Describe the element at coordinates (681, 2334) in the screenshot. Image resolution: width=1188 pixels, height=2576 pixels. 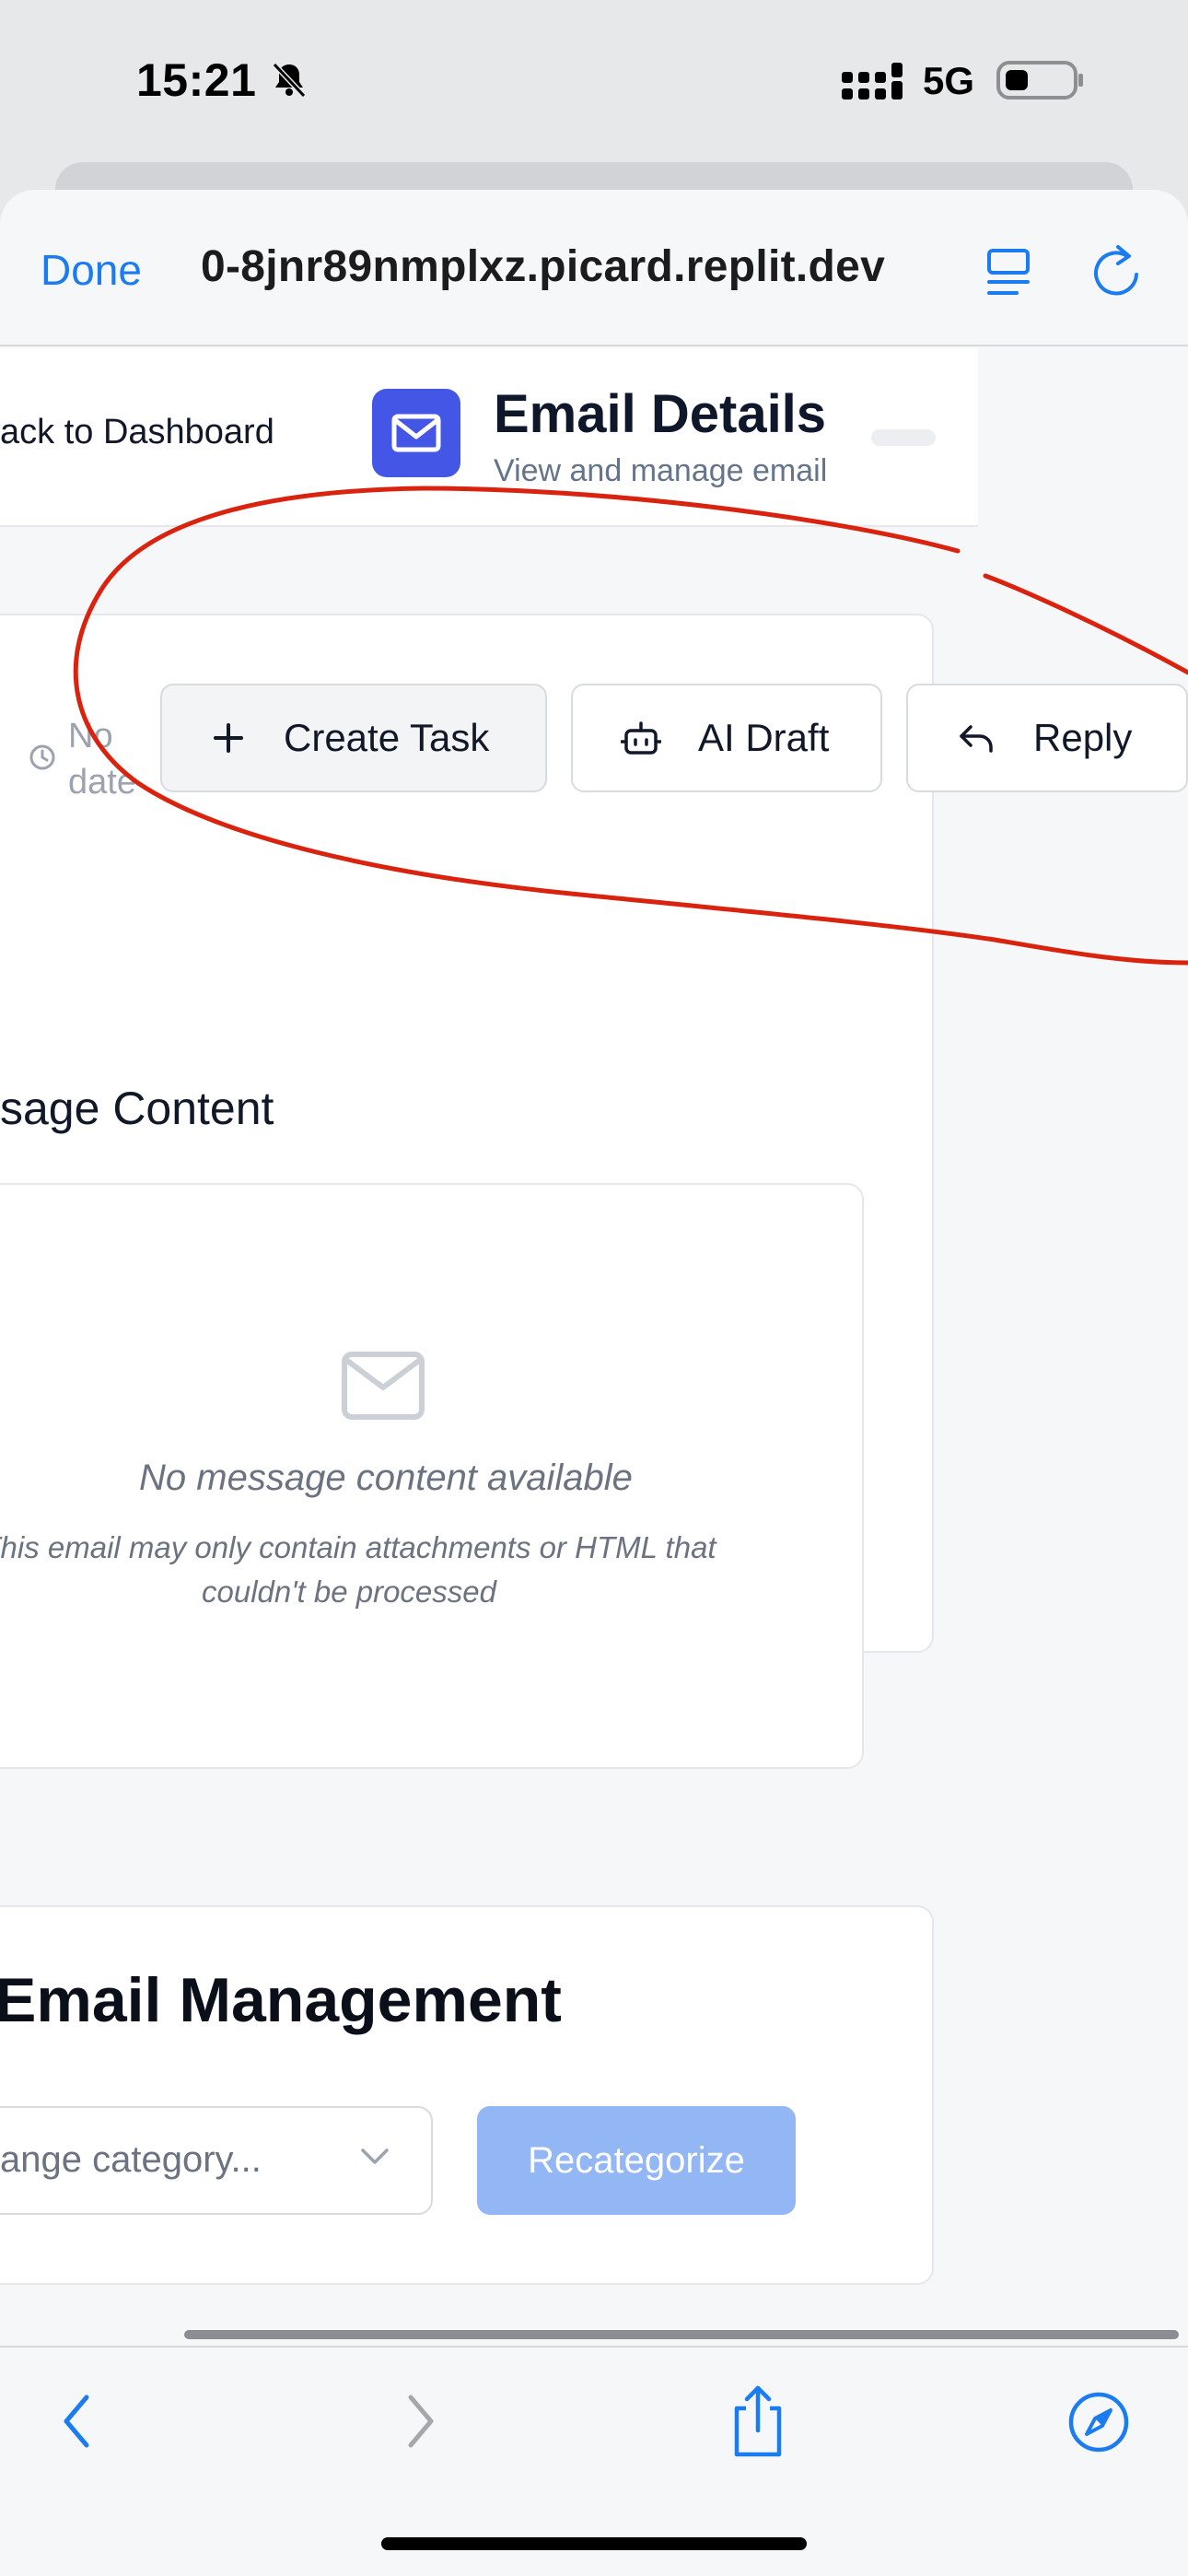
I see `scroll-indicator` at that location.